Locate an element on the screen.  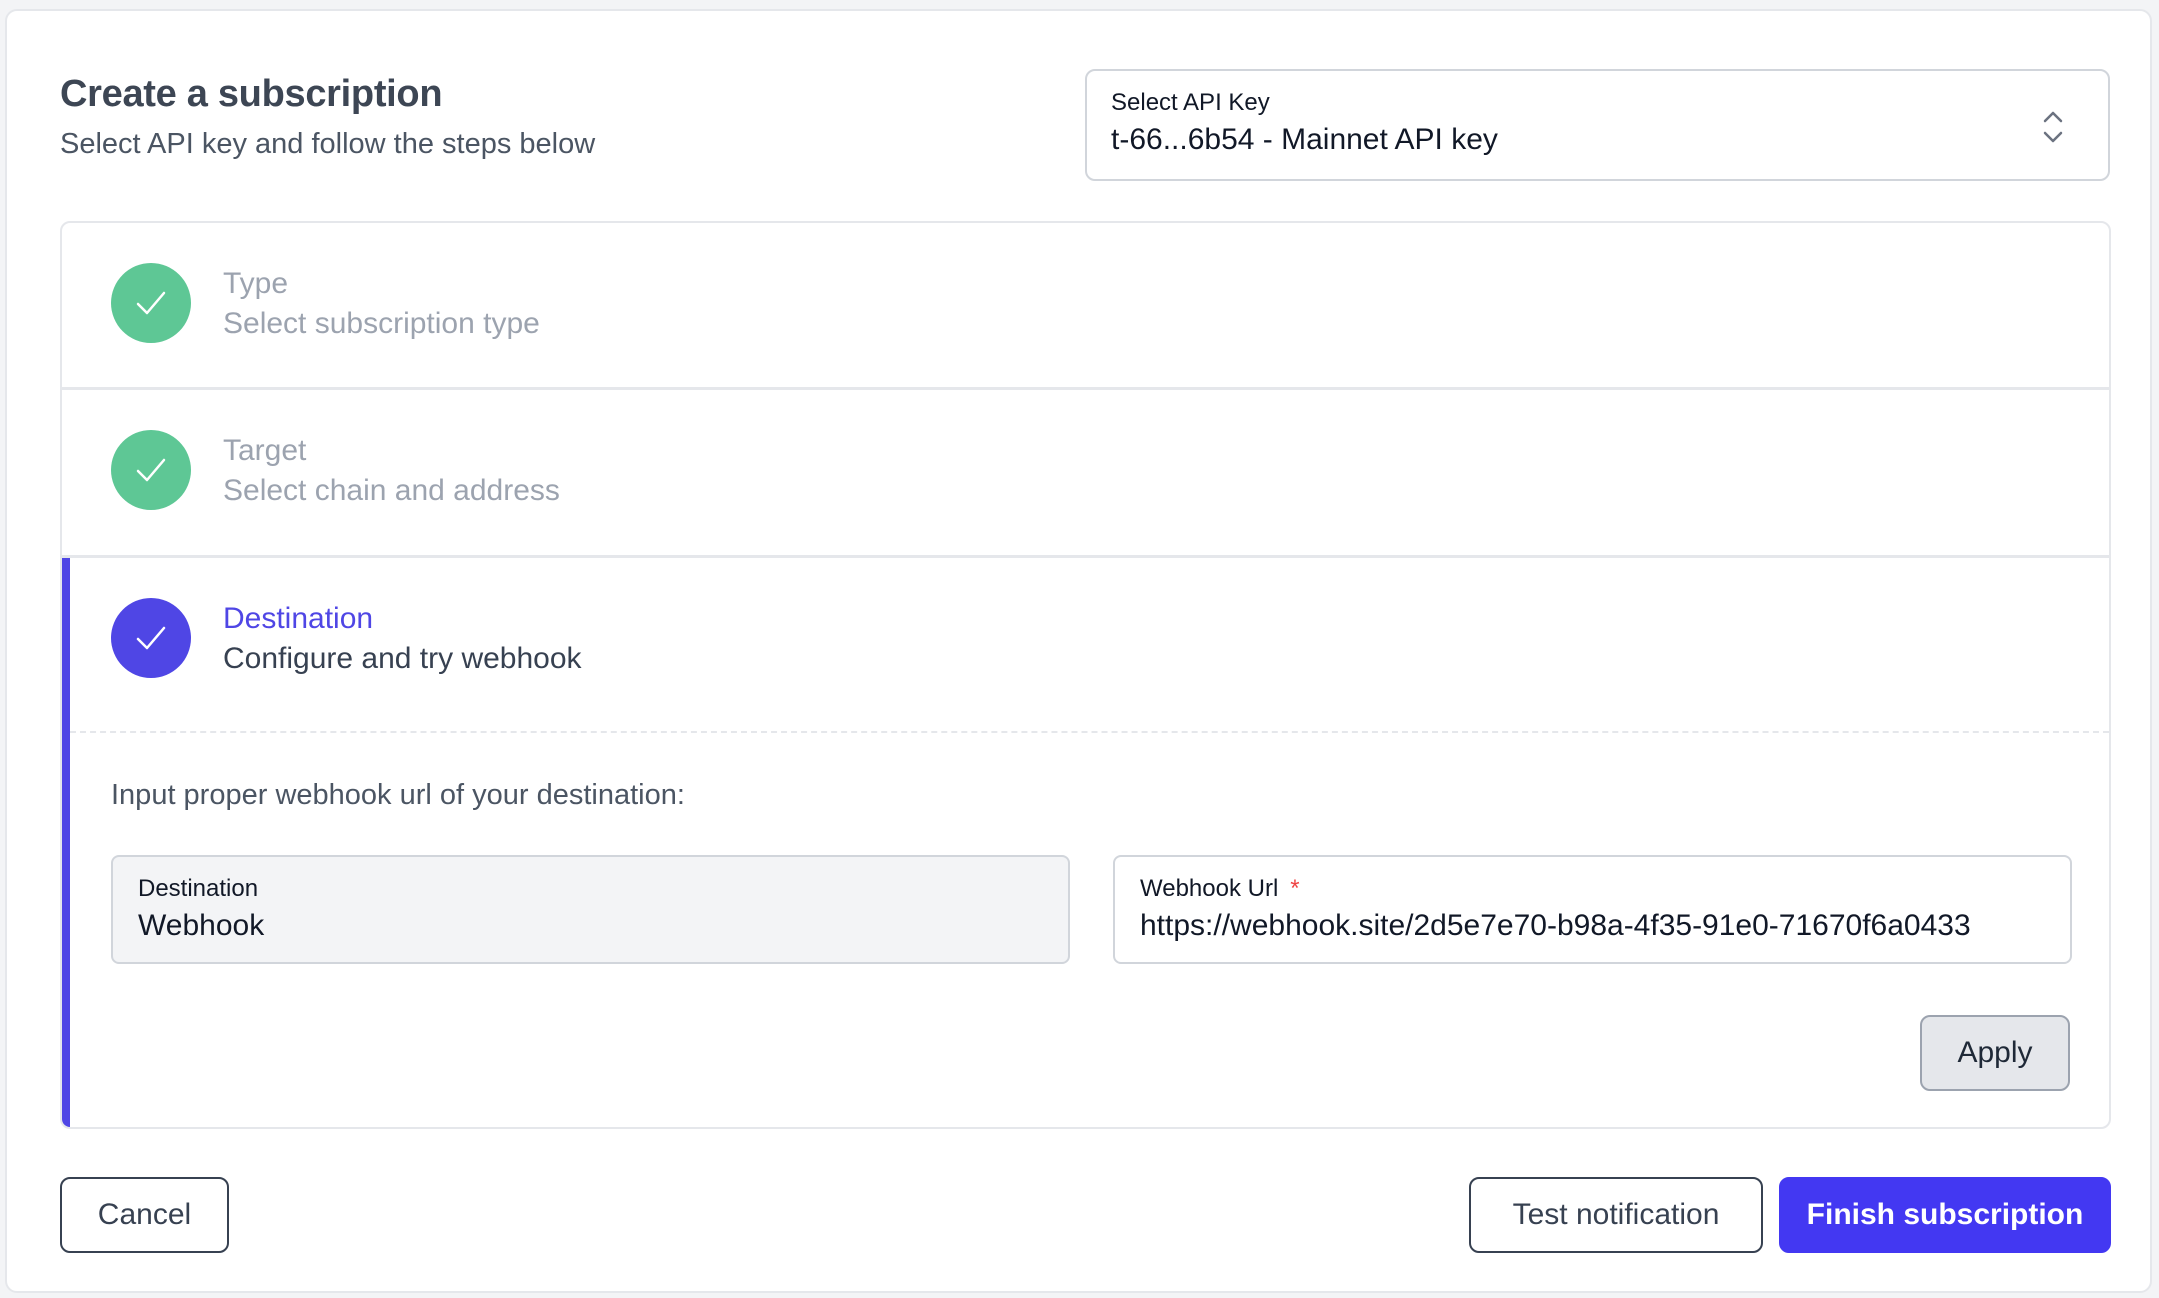
test-notification-button: Test notification is located at coordinates (1616, 1215).